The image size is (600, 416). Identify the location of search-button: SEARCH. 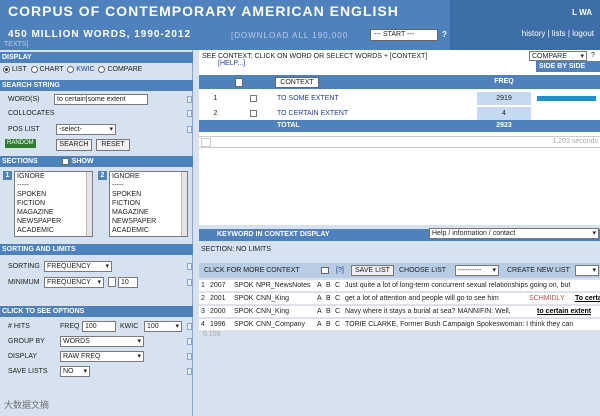
(74, 145).